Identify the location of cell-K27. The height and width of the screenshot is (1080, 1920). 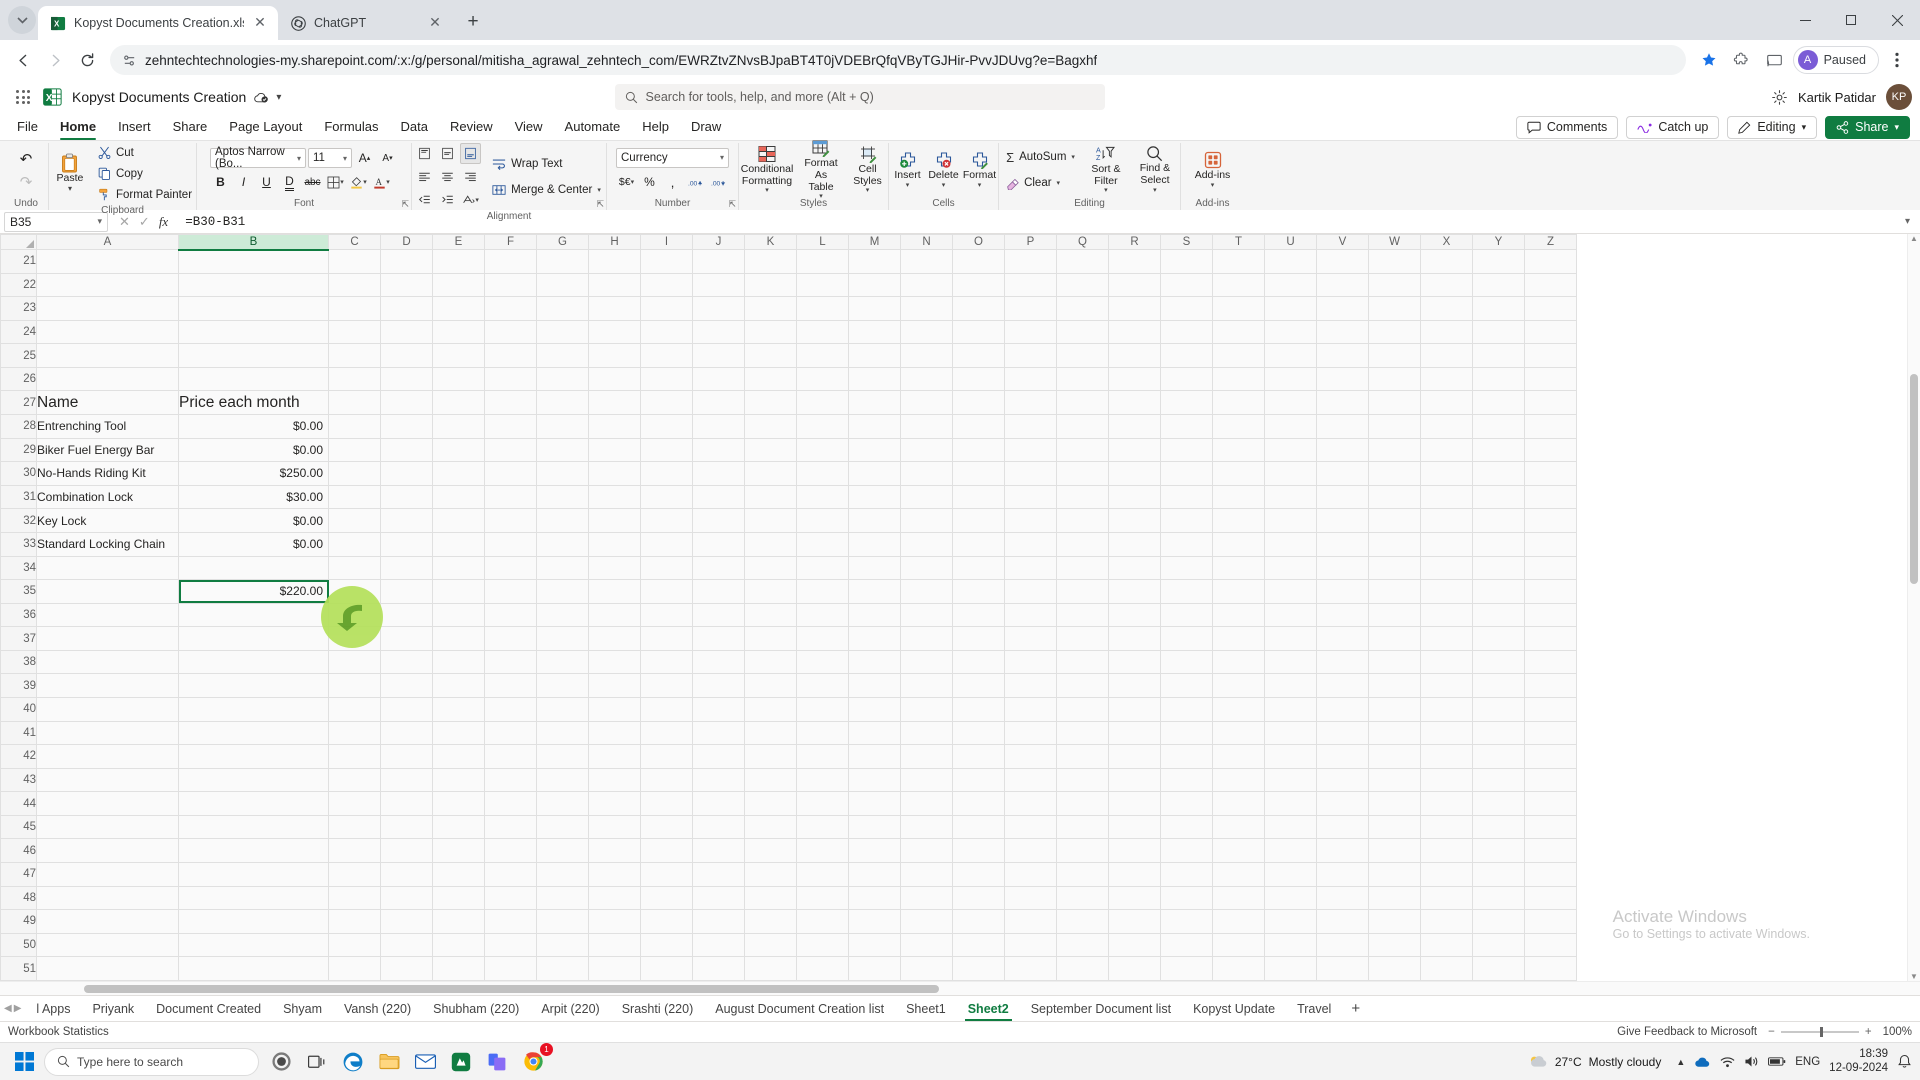
(770, 403).